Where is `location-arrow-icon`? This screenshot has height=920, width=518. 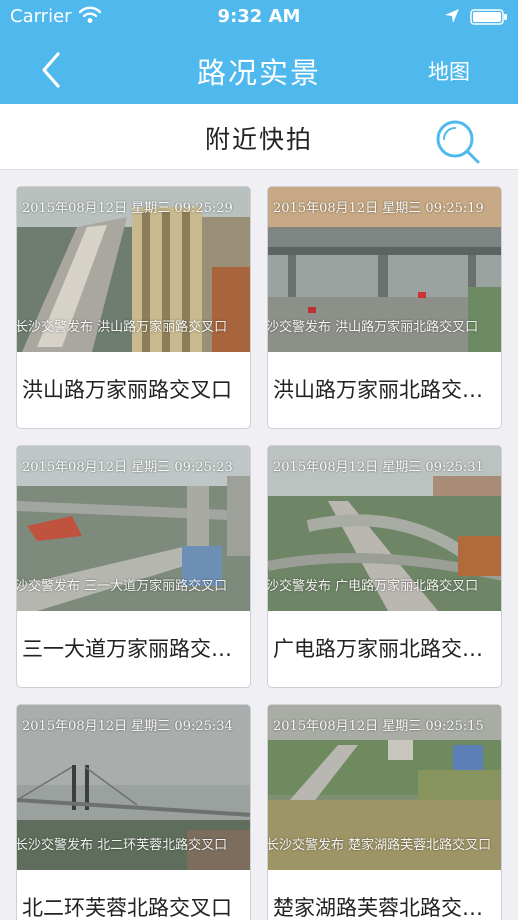 location-arrow-icon is located at coordinates (452, 16).